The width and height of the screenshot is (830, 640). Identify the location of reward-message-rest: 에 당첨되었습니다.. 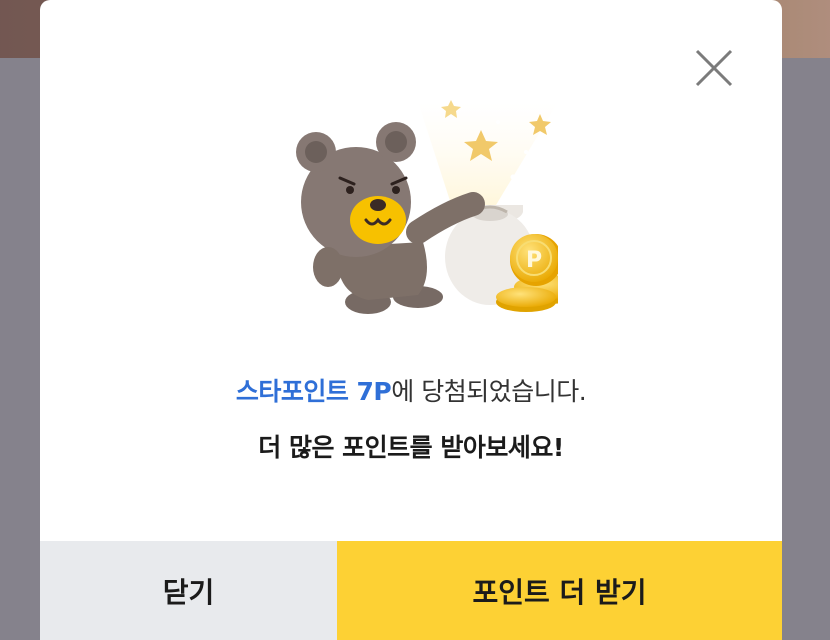
(489, 391).